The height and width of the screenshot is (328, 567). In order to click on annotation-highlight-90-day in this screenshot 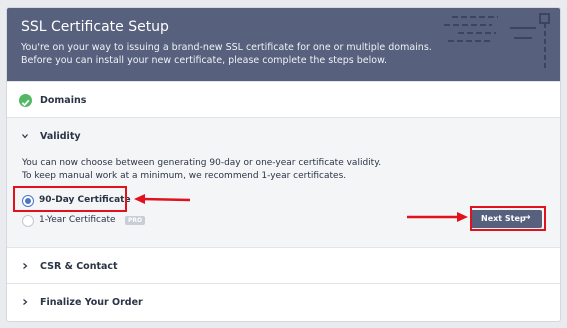, I will do `click(70, 199)`.